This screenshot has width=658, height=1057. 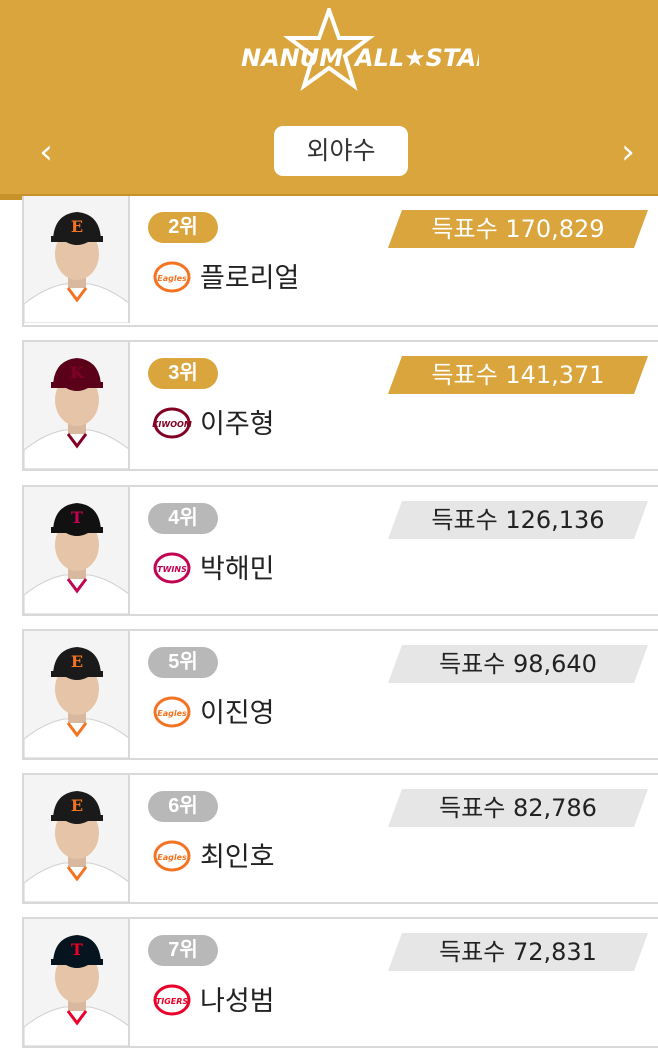 I want to click on twins-logo: TWINS, so click(x=172, y=568).